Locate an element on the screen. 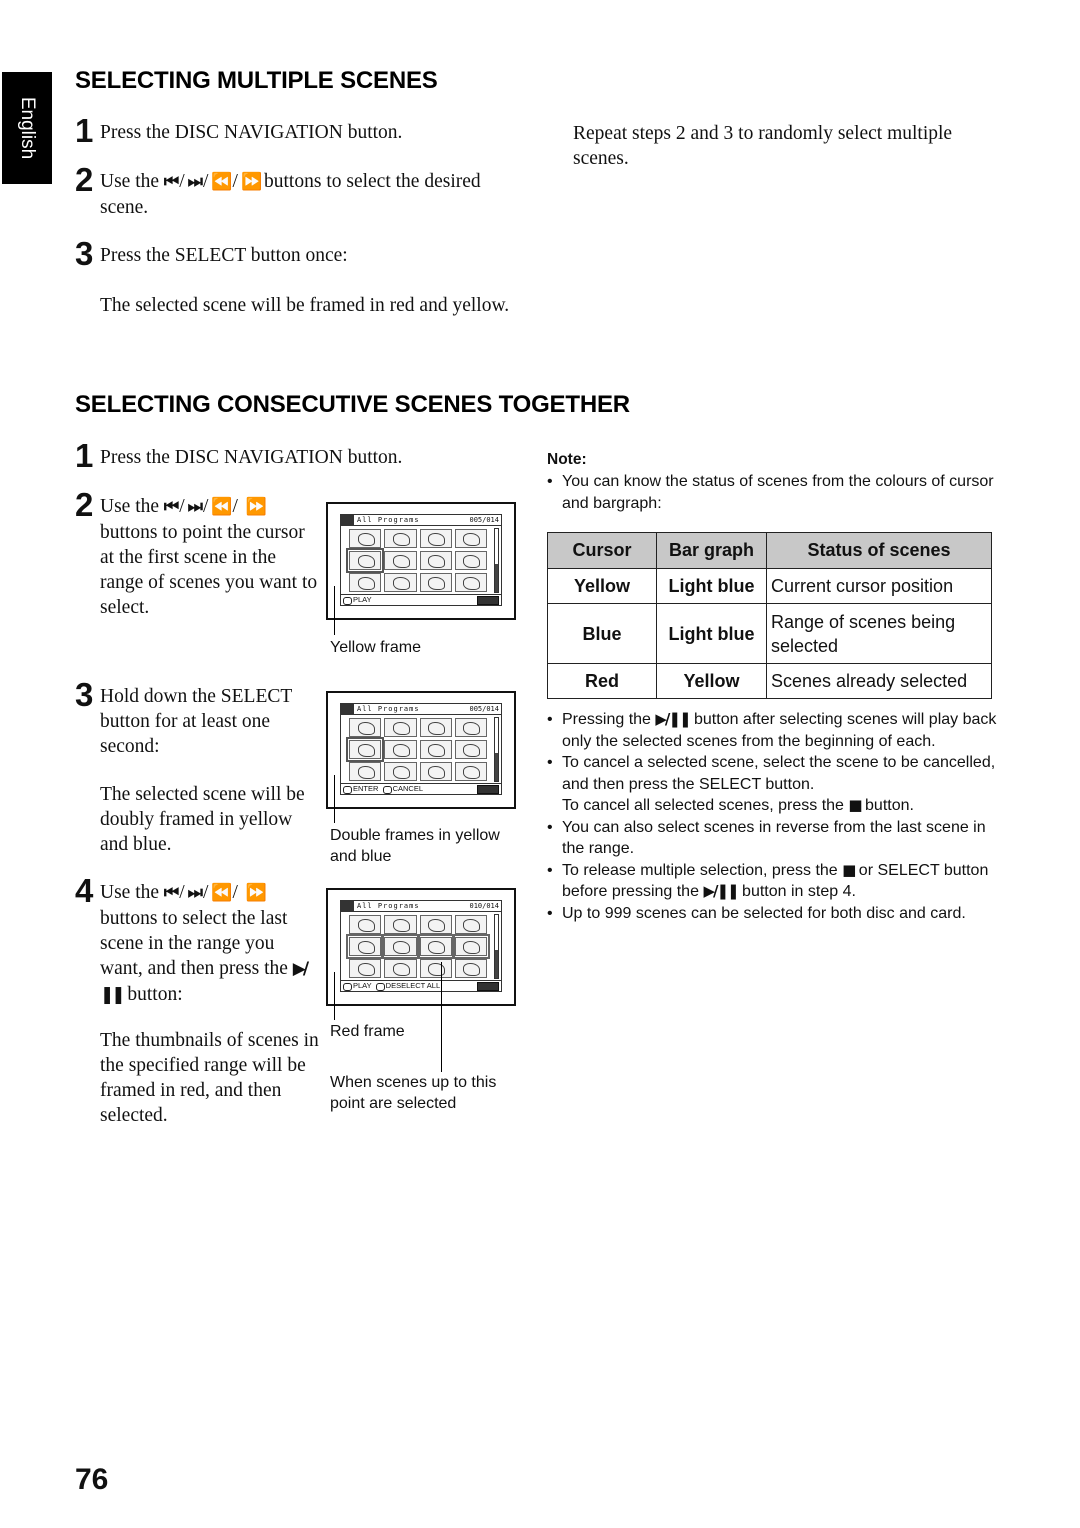  rewind-icon: ⏪ is located at coordinates (221, 507).